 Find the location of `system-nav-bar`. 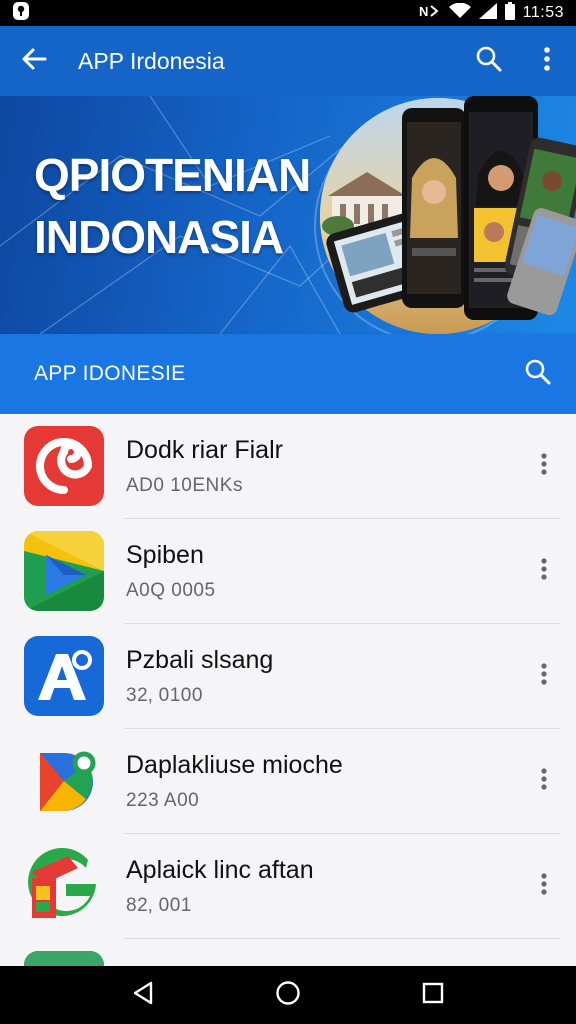

system-nav-bar is located at coordinates (288, 995).